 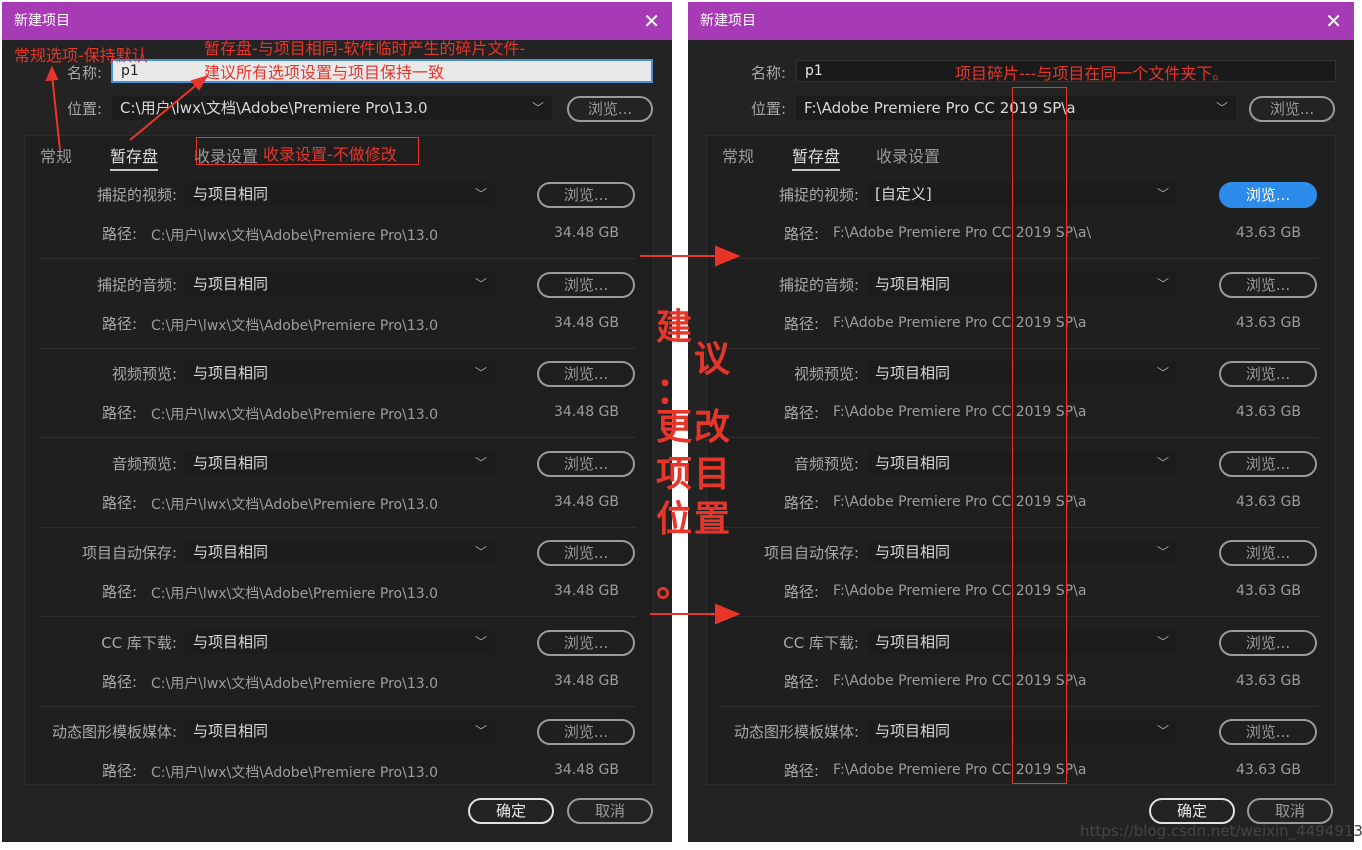 I want to click on arrow-to-scratch-tab, so click(x=165, y=111).